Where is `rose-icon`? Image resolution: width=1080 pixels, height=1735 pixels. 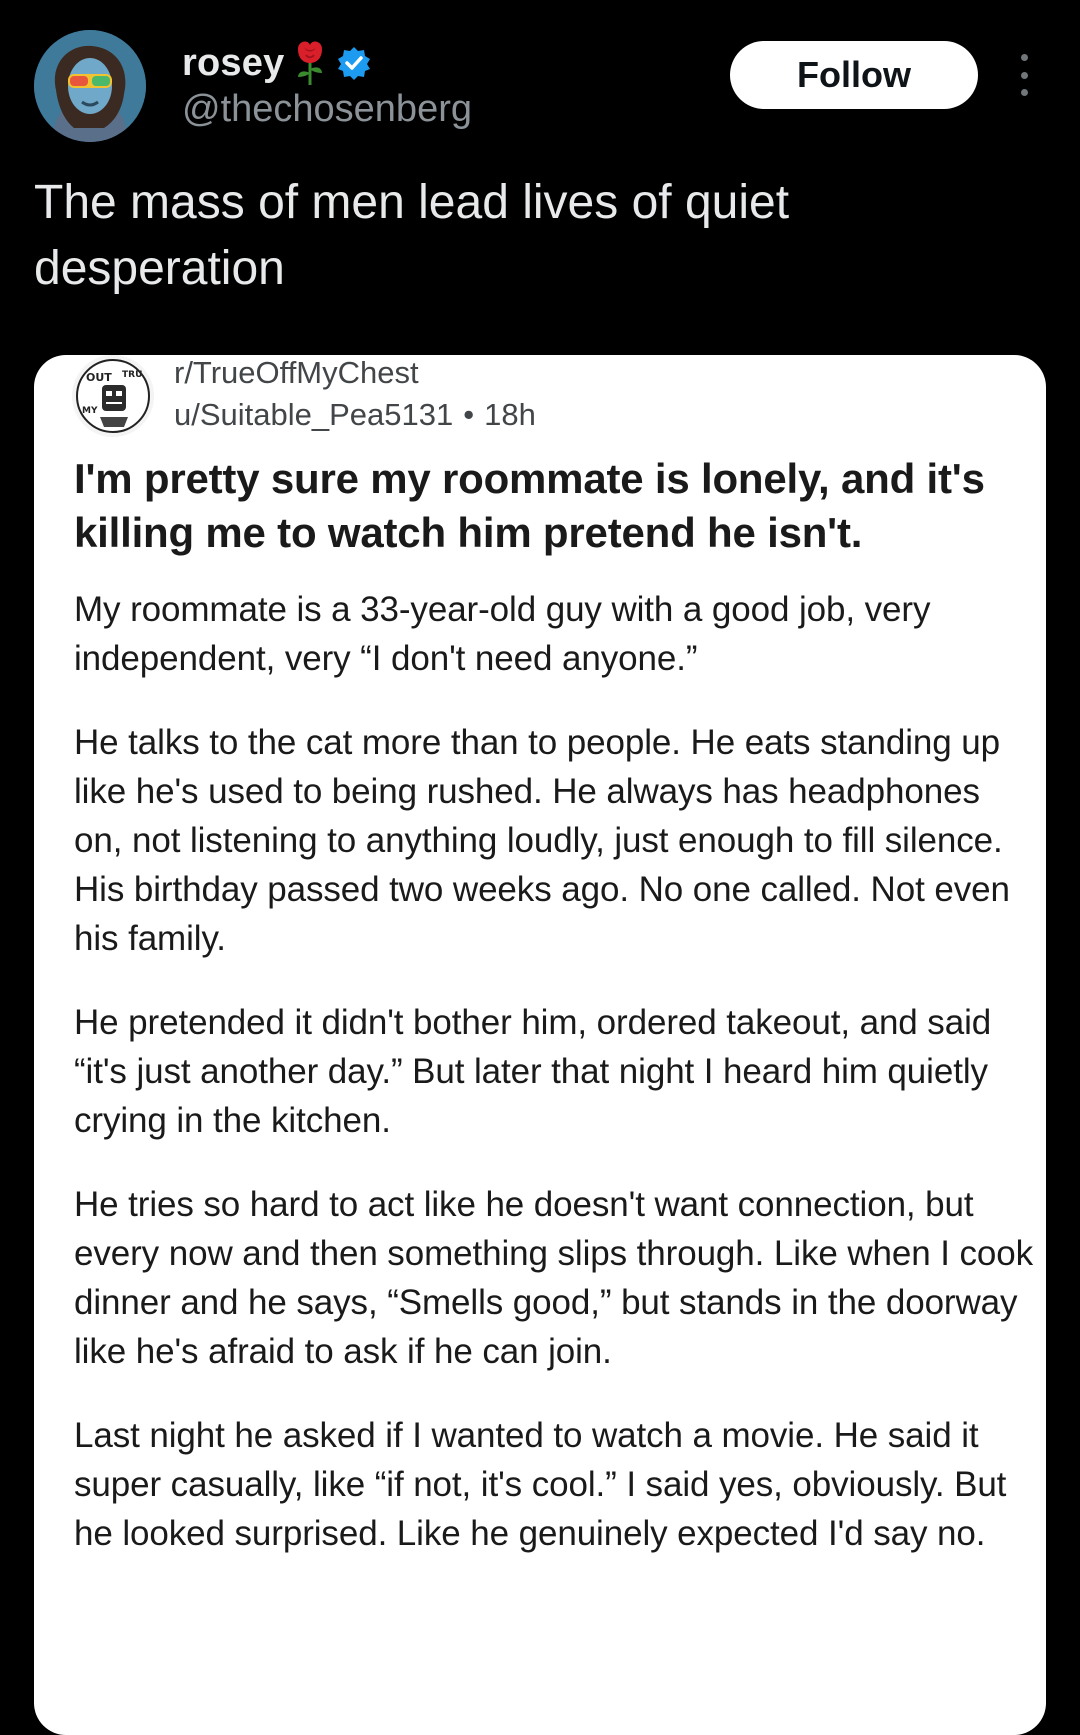
rose-icon is located at coordinates (310, 63).